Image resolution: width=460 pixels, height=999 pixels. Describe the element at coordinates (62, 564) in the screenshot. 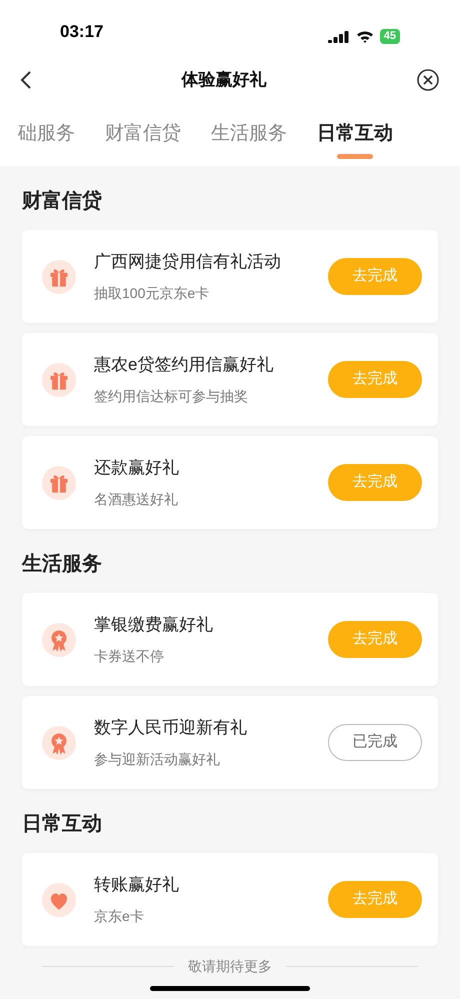

I see `section-title: 生活服务` at that location.